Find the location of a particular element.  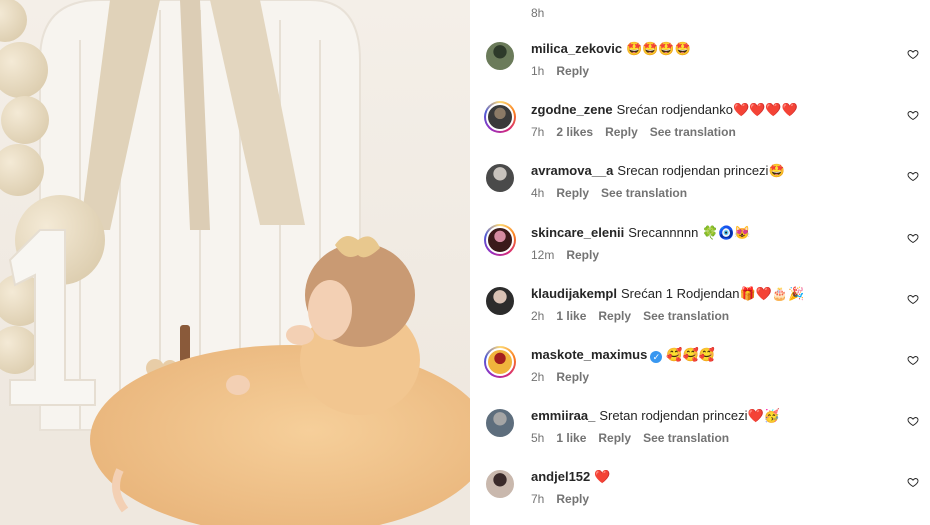

comment-username: skincare_elenii is located at coordinates (577, 232).